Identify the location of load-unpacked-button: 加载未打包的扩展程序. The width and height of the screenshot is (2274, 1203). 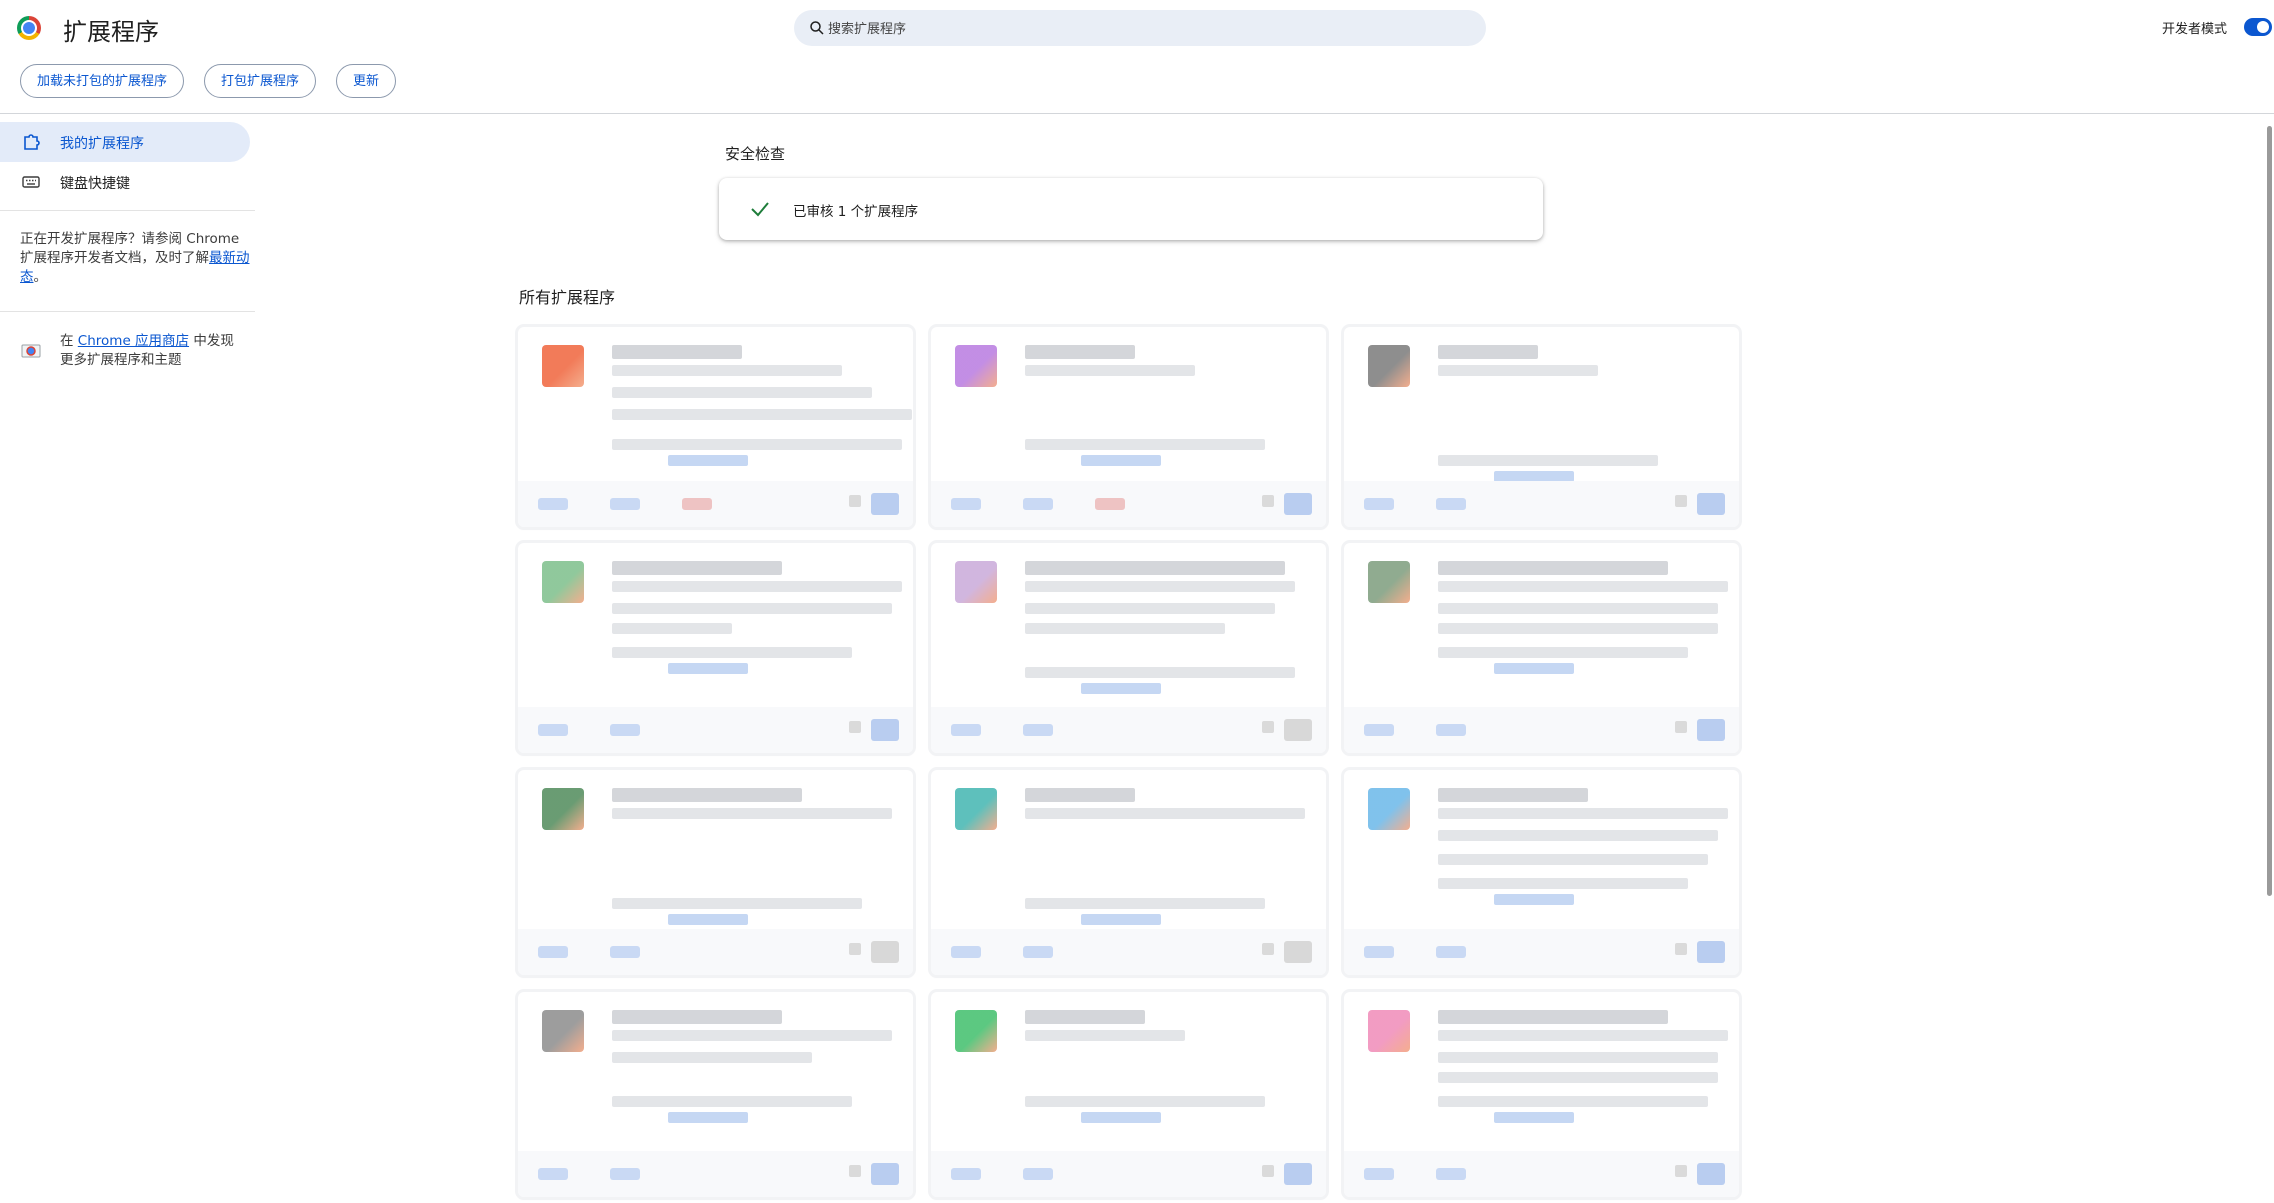
(102, 81).